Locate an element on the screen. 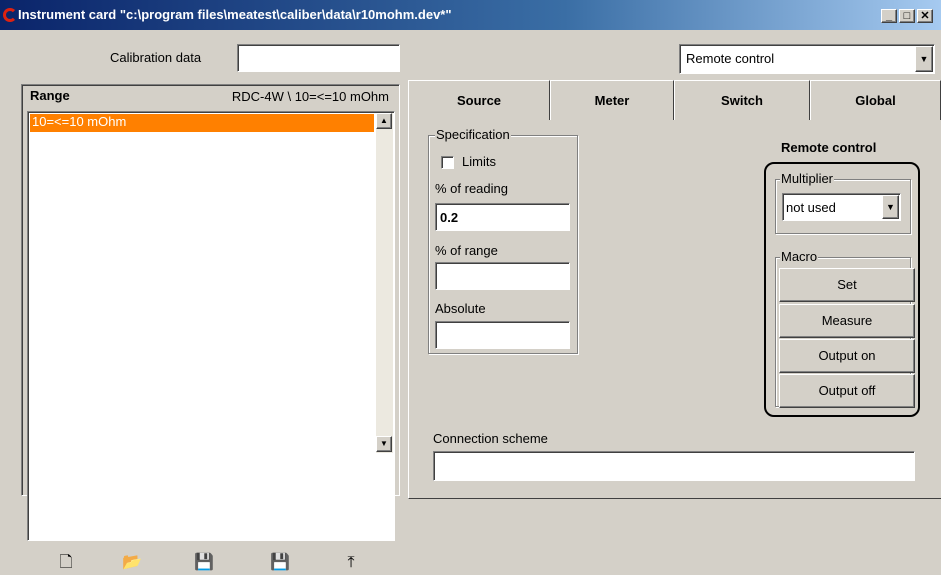  save-icon: 💾 is located at coordinates (204, 563).